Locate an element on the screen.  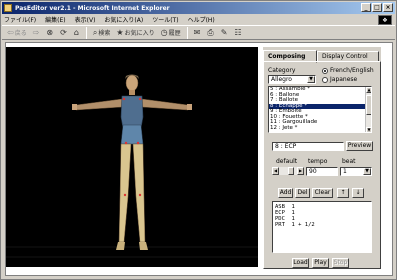
clear-button: Clear is located at coordinates (322, 193).